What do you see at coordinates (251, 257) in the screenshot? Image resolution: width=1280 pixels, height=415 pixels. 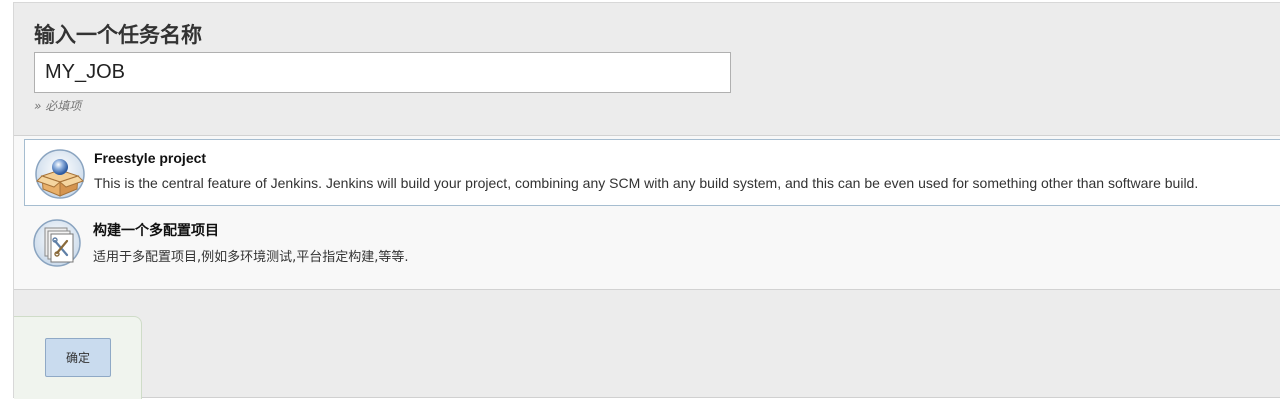 I see `job-type-description: 适用于多配置项目,例如多环境测试,平台指定构建,等等.` at bounding box center [251, 257].